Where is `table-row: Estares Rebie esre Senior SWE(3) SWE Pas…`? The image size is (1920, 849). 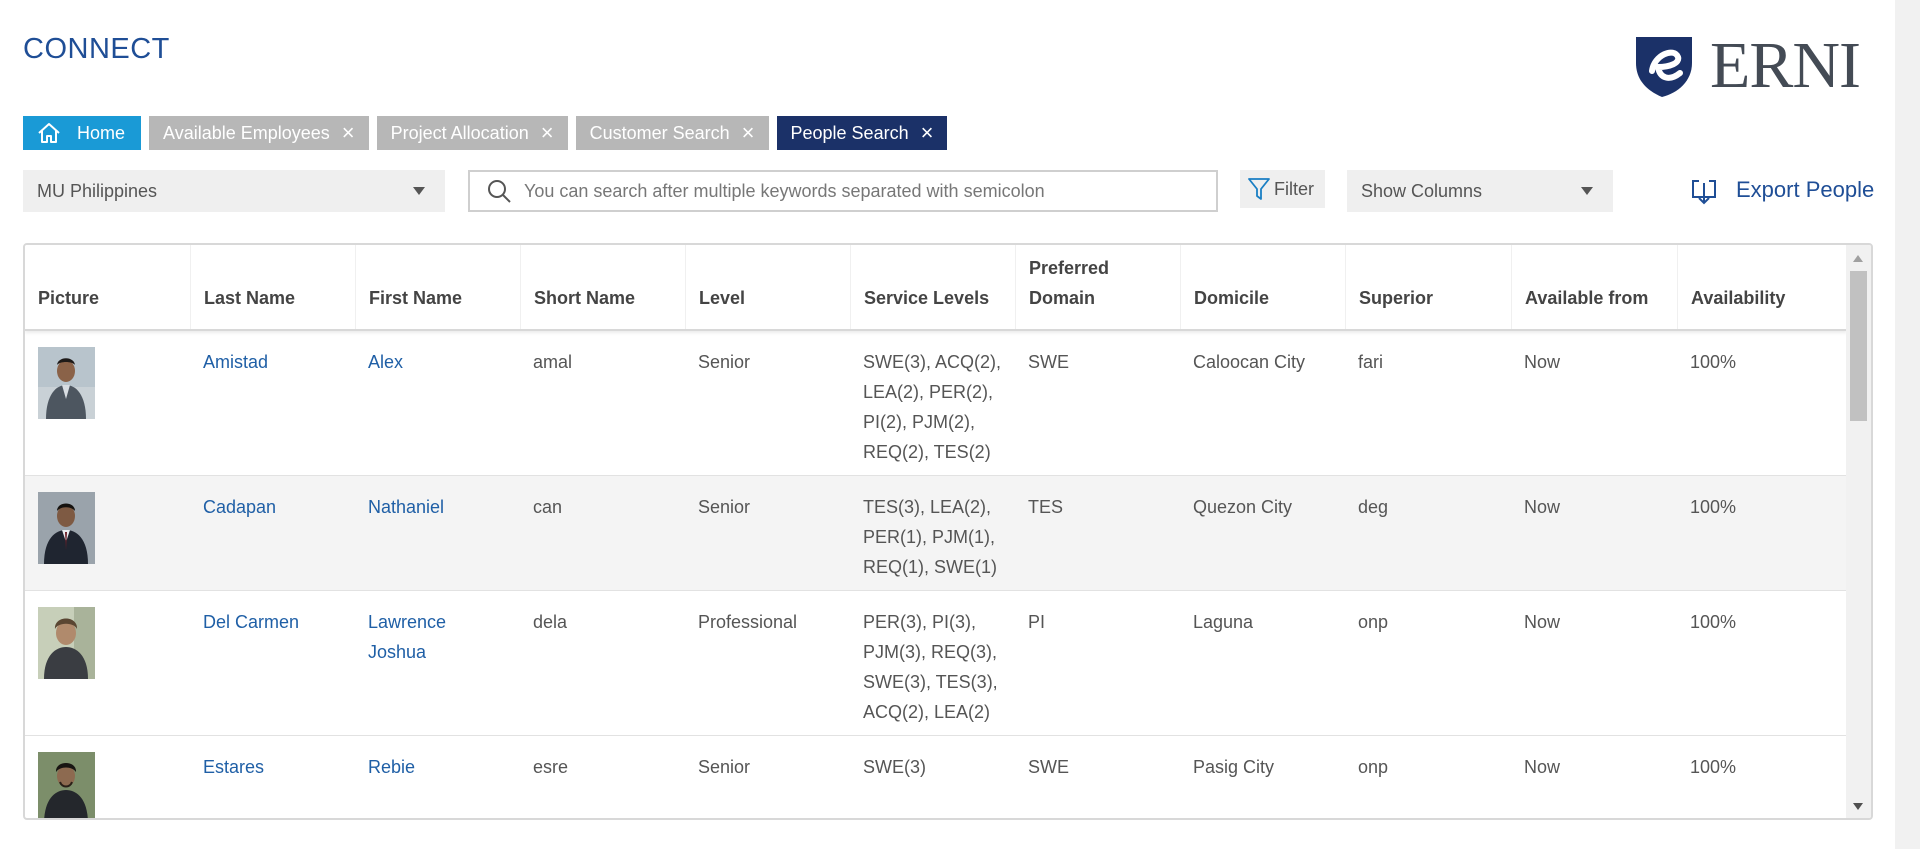 table-row: Estares Rebie esre Senior SWE(3) SWE Pas… is located at coordinates (936, 777).